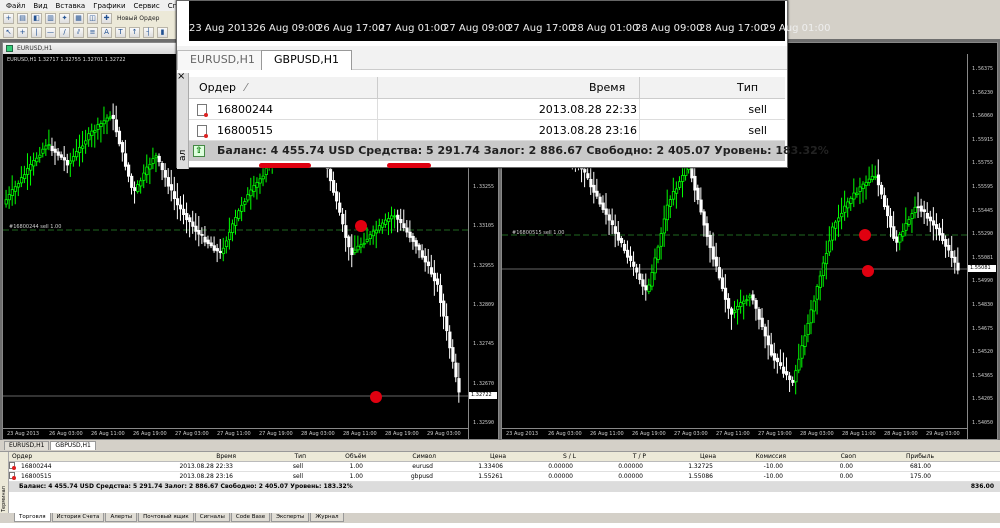 The width and height of the screenshot is (1000, 528). I want to click on menu-view: Вид, so click(40, 6).